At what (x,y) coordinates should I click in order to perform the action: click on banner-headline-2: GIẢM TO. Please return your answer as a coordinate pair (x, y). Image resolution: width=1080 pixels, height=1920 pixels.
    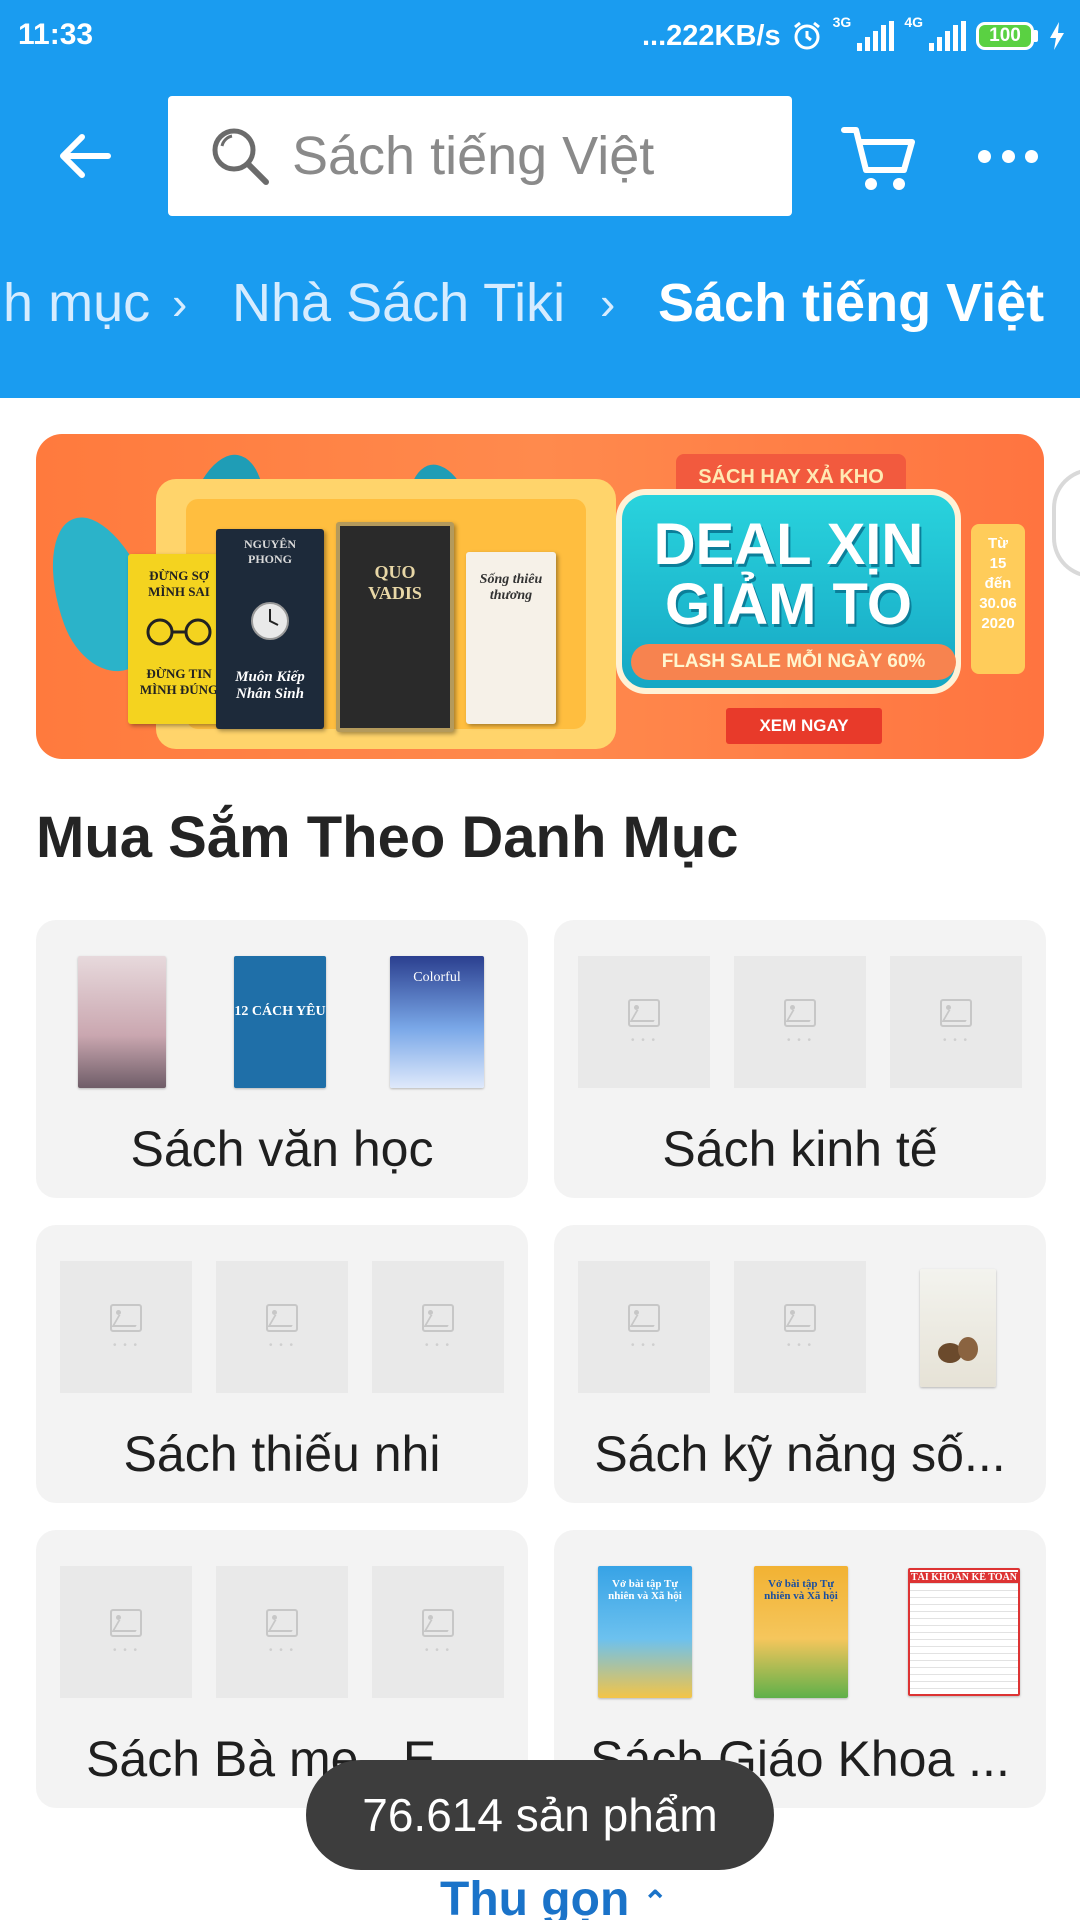
    Looking at the image, I should click on (788, 604).